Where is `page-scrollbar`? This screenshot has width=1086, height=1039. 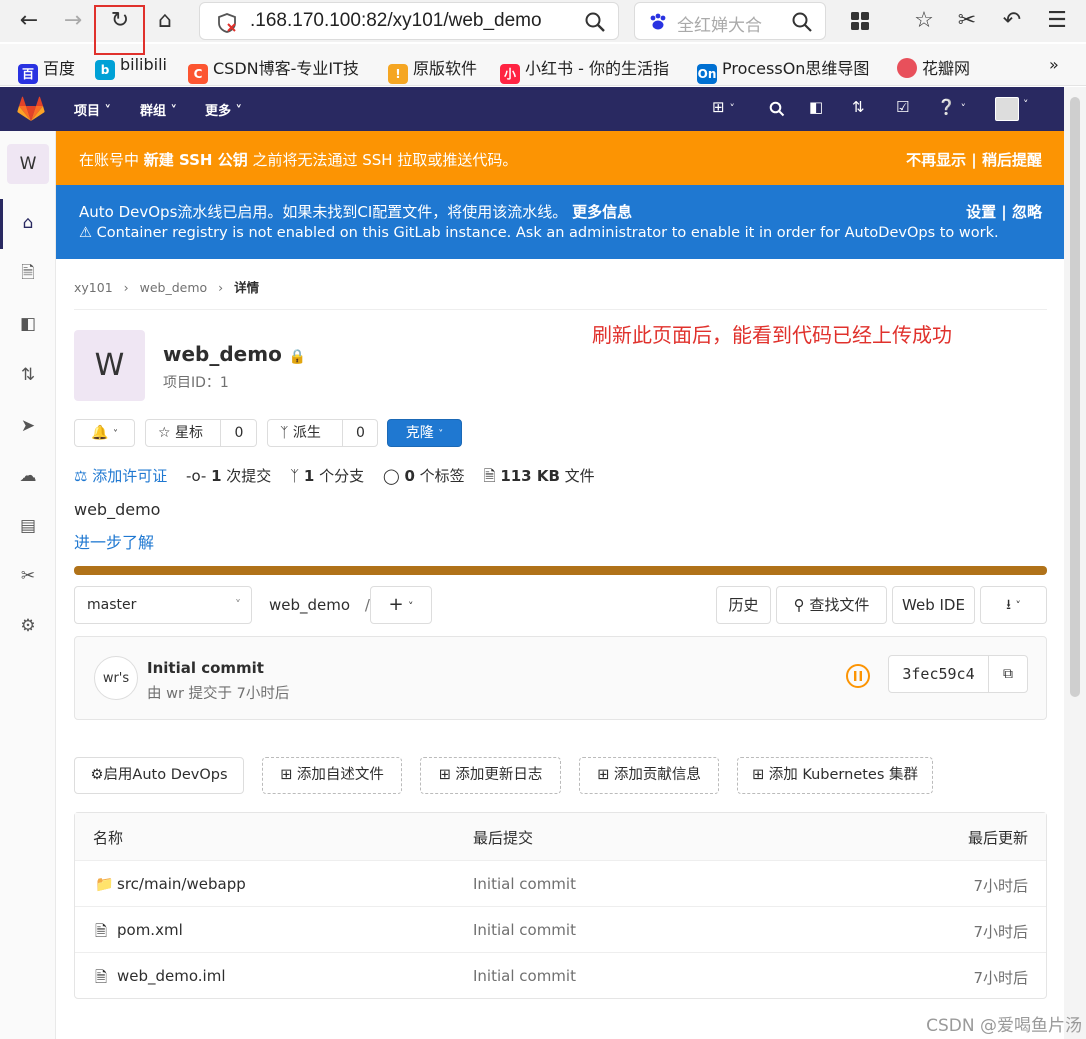
page-scrollbar is located at coordinates (1075, 563).